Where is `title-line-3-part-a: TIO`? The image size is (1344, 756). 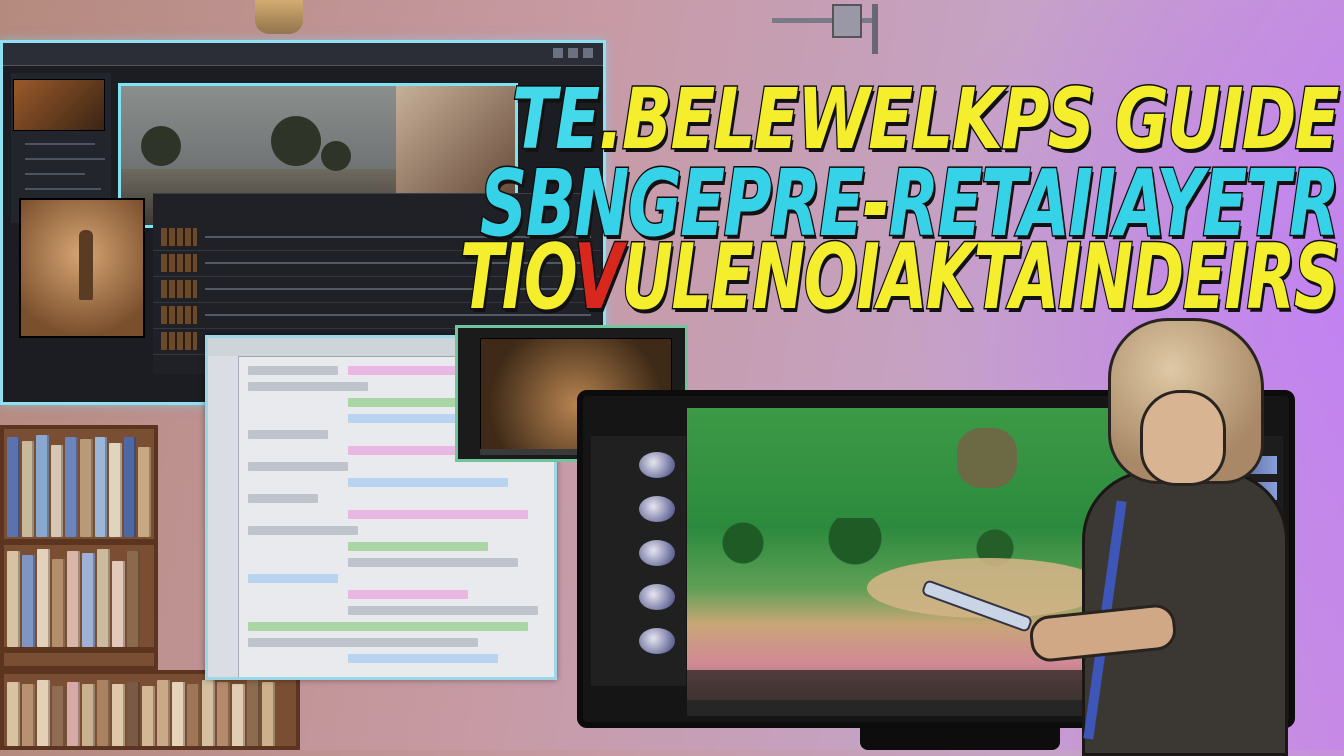
title-line-3-part-a: TIO is located at coordinates (518, 278).